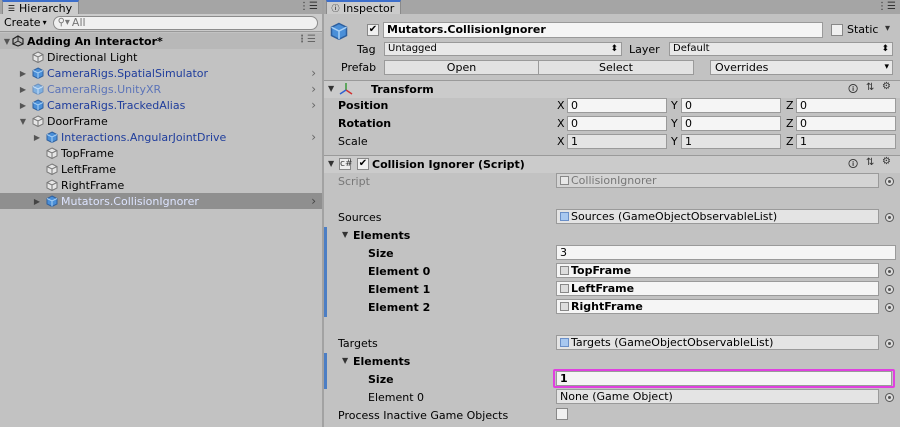 The height and width of the screenshot is (427, 900). Describe the element at coordinates (612, 7) in the screenshot. I see `inspector-tabstrip: ⓘ Inspector ⋮☰` at that location.